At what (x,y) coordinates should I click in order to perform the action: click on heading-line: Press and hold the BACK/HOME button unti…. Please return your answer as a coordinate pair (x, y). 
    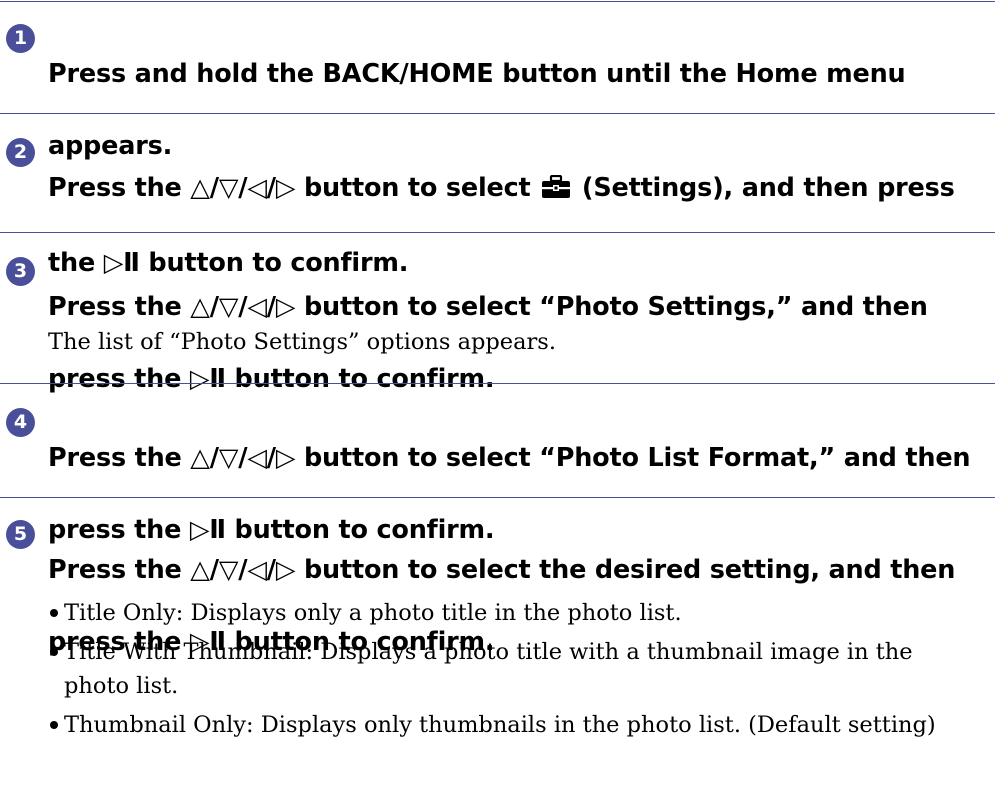
    Looking at the image, I should click on (477, 74).